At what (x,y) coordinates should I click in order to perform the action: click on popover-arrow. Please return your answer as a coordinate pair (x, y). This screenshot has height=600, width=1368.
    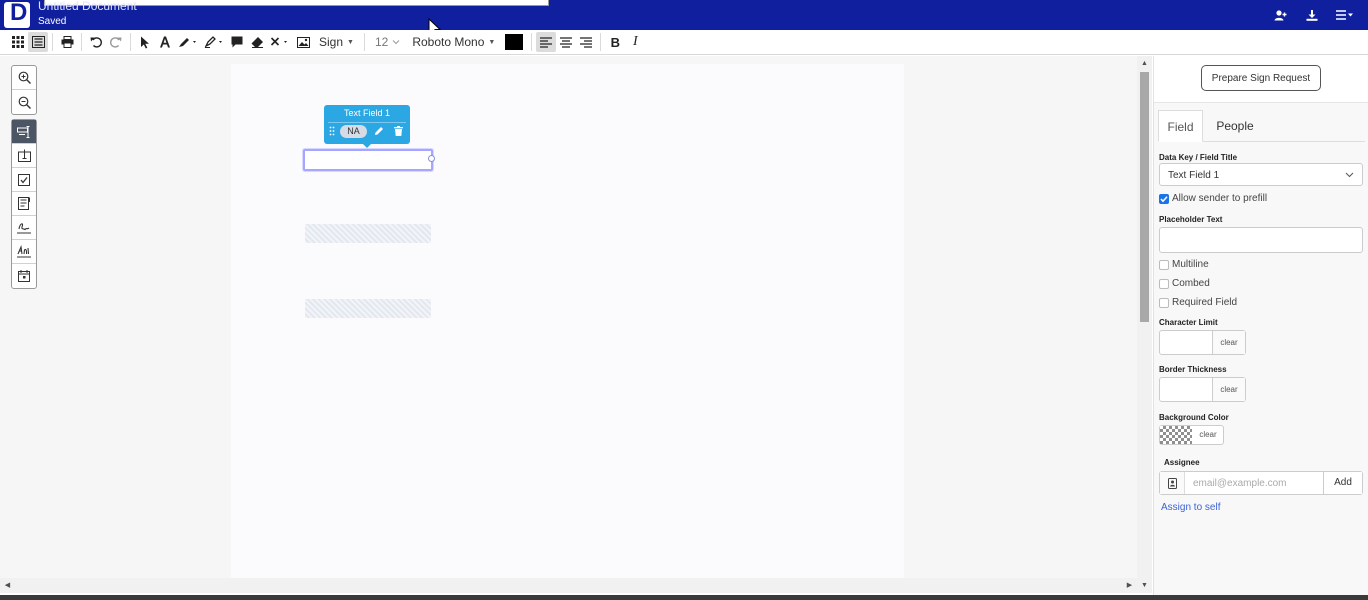
    Looking at the image, I should click on (367, 145).